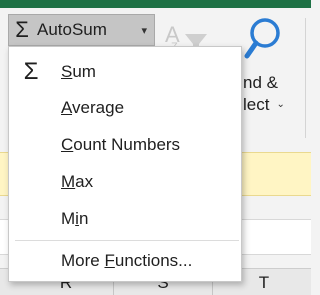 This screenshot has height=295, width=320. I want to click on column-header: T, so click(264, 283).